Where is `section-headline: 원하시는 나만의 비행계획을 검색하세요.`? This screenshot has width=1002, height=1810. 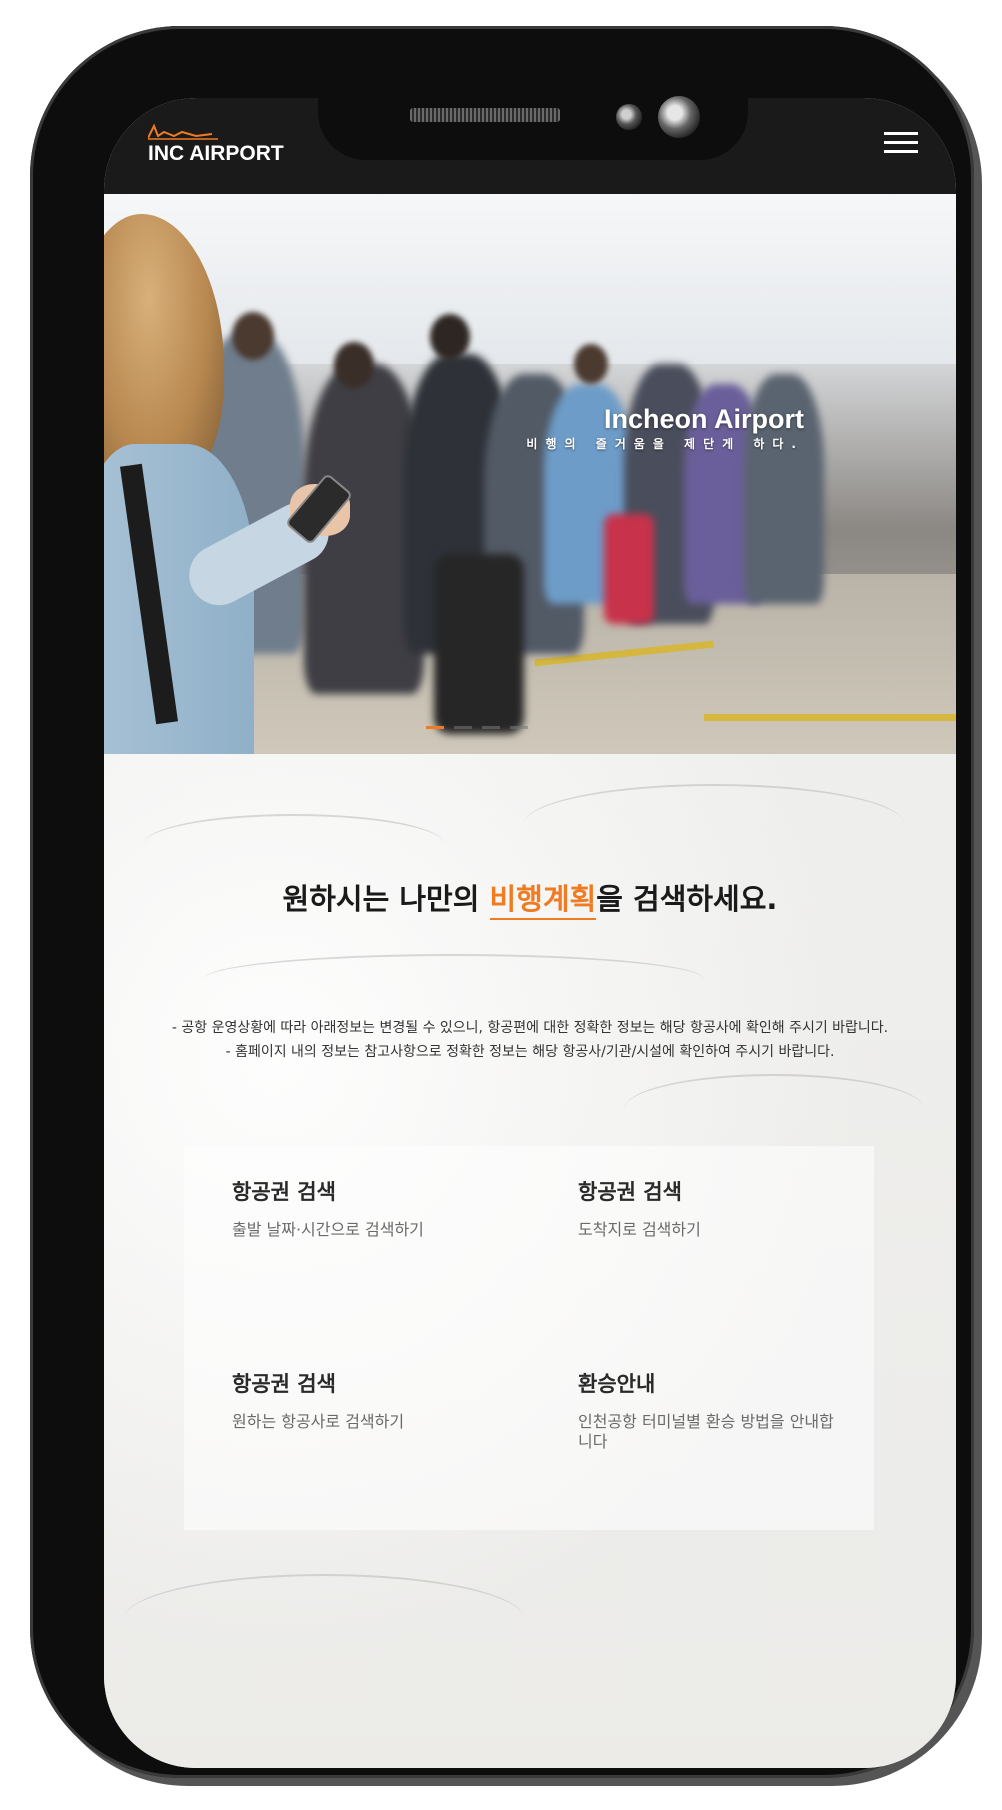
section-headline: 원하시는 나만의 비행계획을 검색하세요. is located at coordinates (530, 898).